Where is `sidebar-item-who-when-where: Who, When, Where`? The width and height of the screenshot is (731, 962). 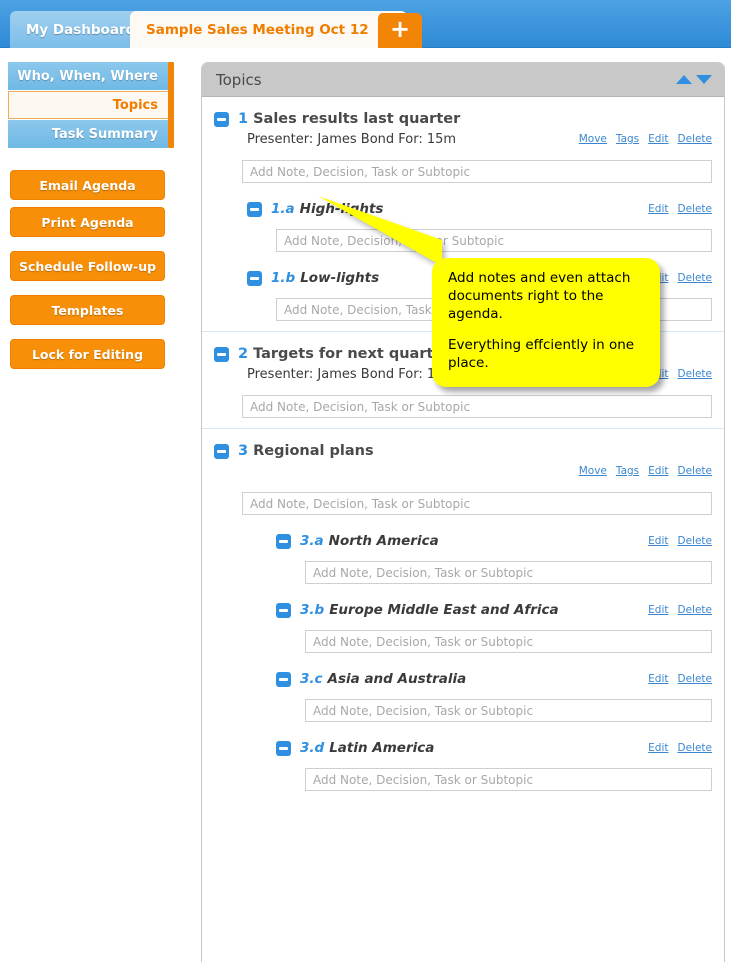
sidebar-item-who-when-where: Who, When, Where is located at coordinates (88, 76).